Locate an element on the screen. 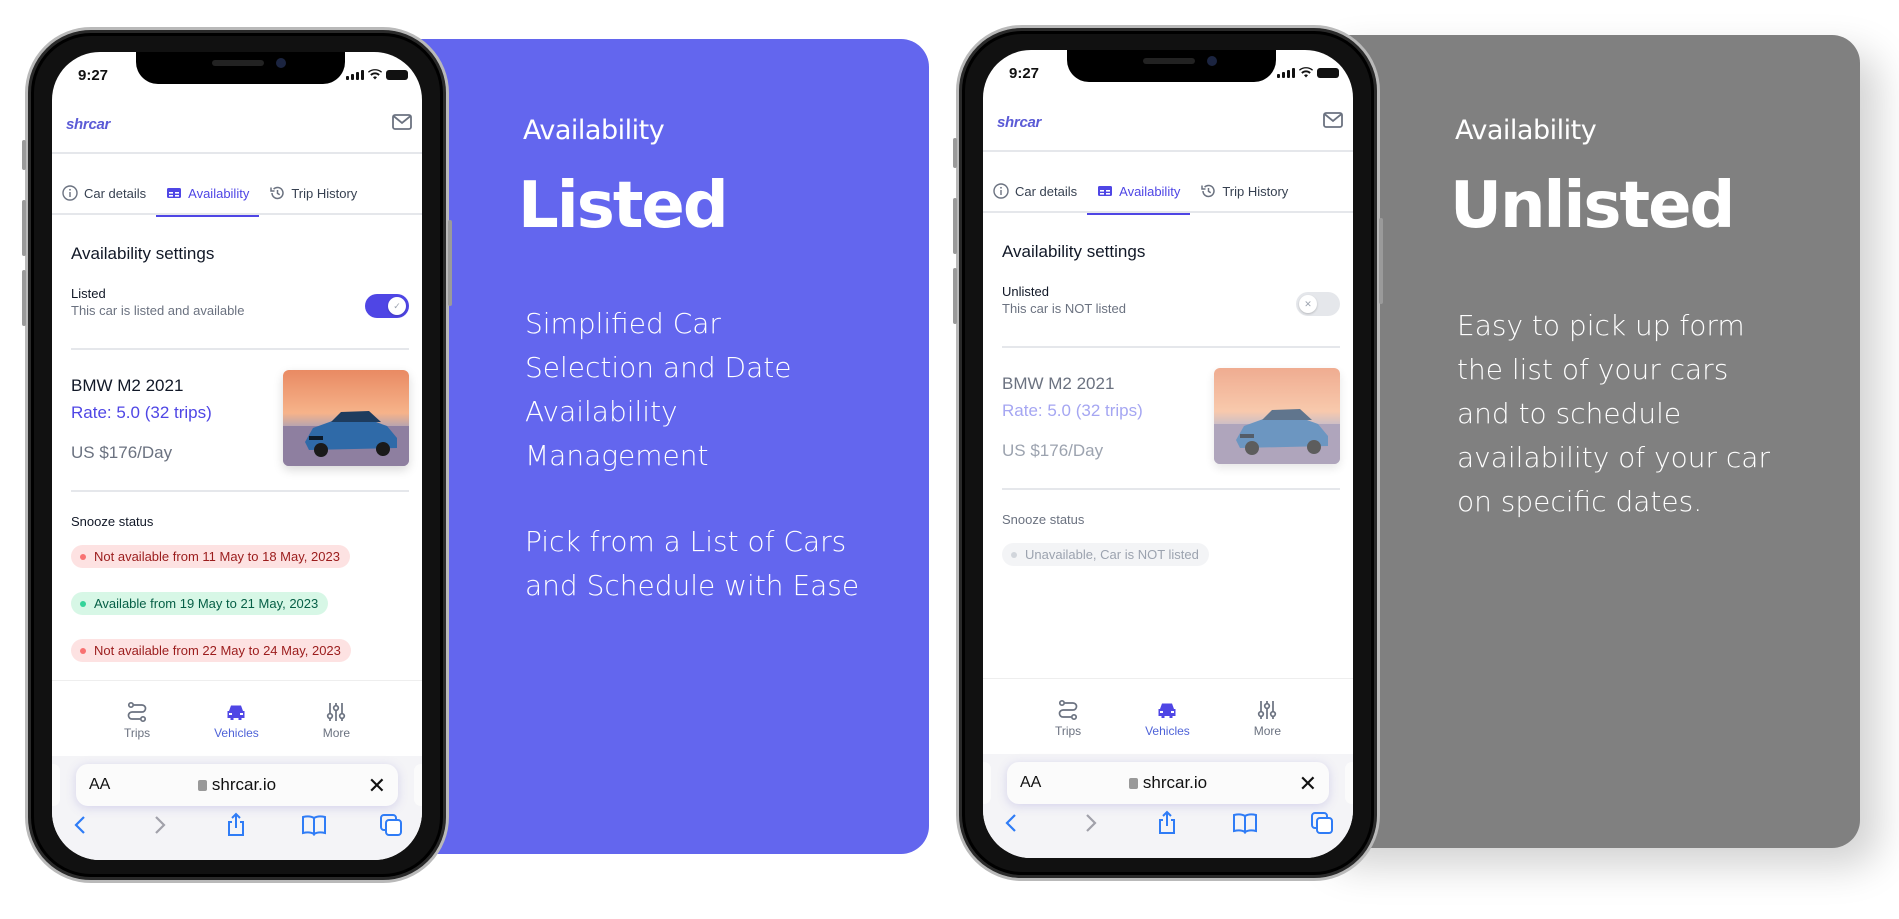 The width and height of the screenshot is (1899, 919). section-title: Availability settings is located at coordinates (1074, 251).